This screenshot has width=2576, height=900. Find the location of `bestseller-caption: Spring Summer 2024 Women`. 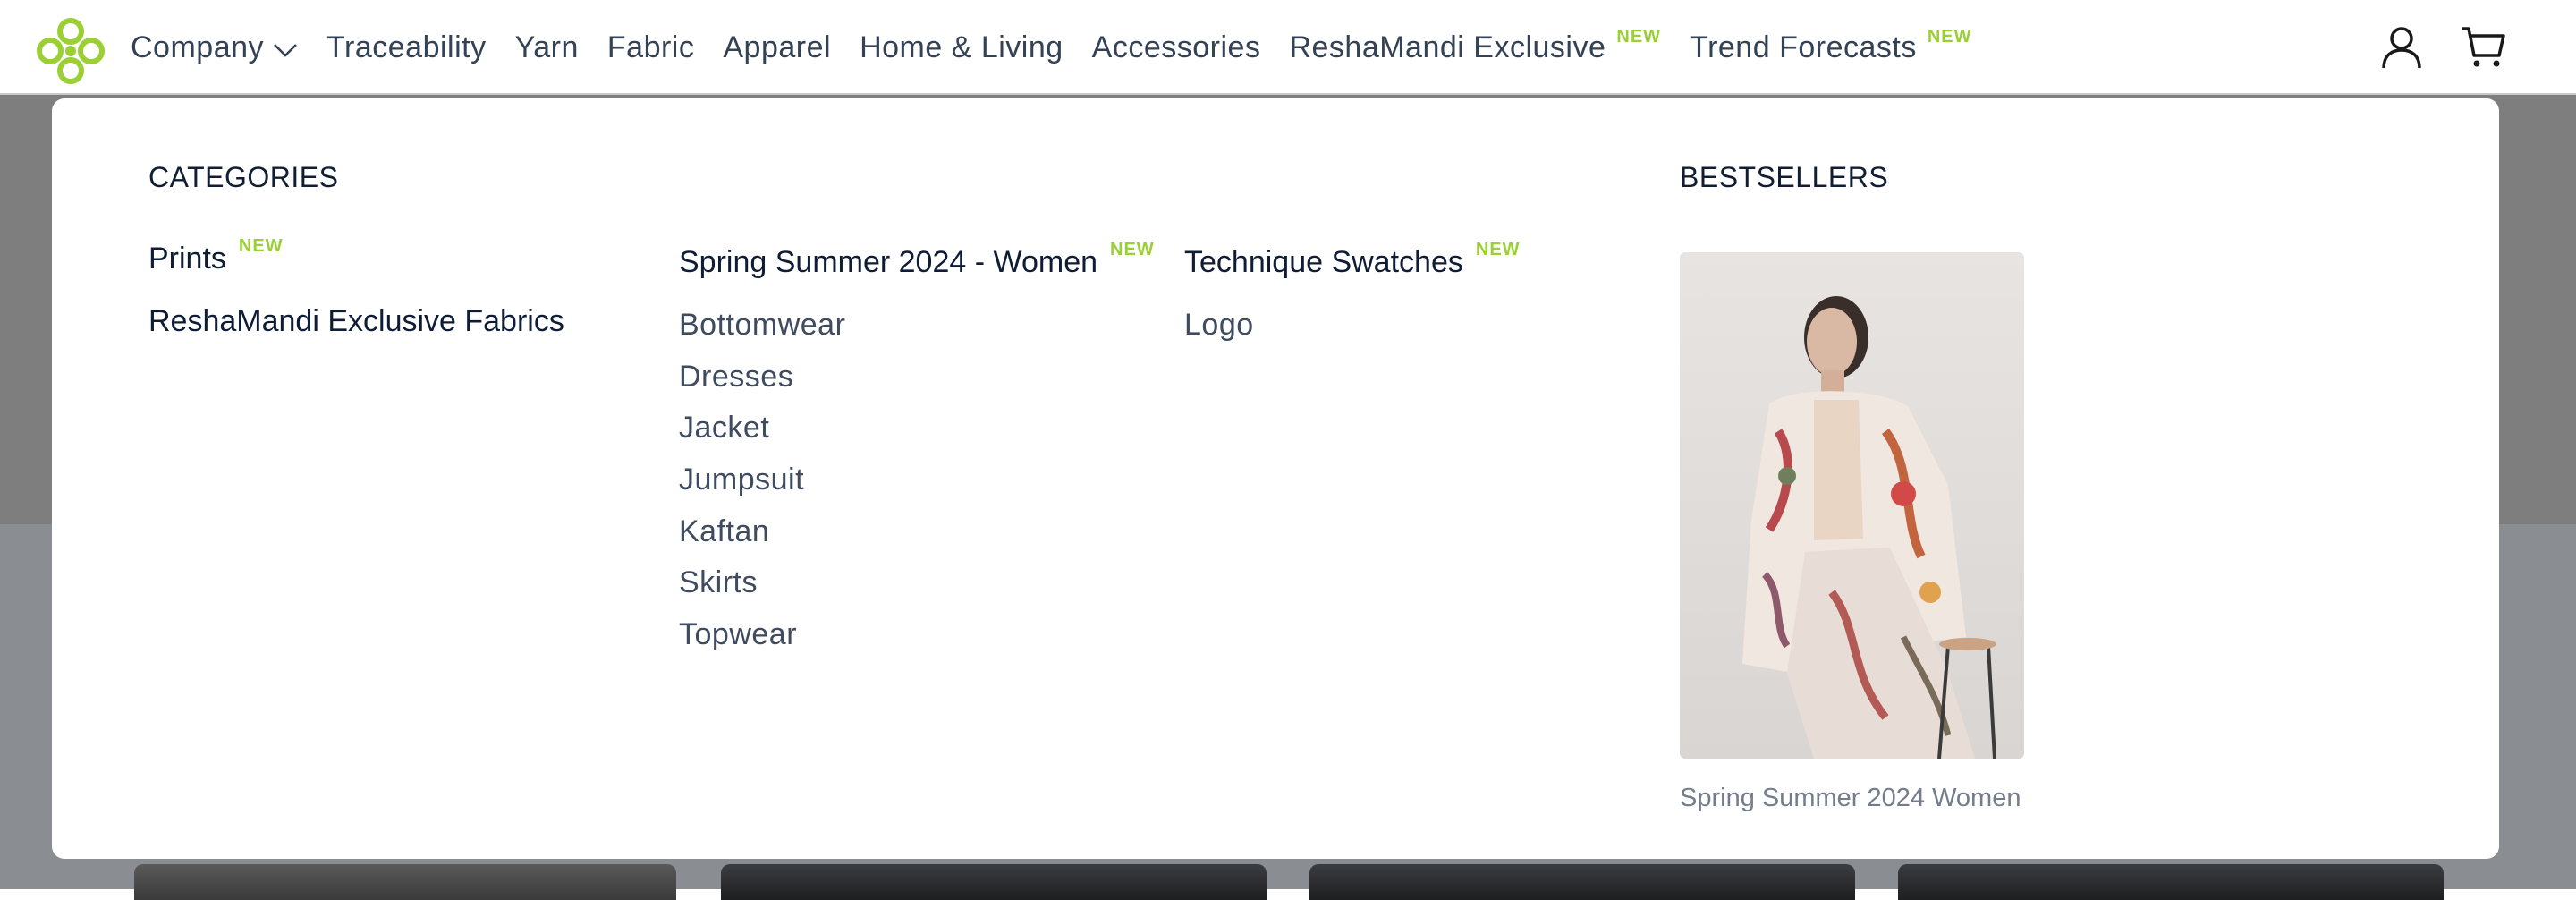

bestseller-caption: Spring Summer 2024 Women is located at coordinates (1850, 798).